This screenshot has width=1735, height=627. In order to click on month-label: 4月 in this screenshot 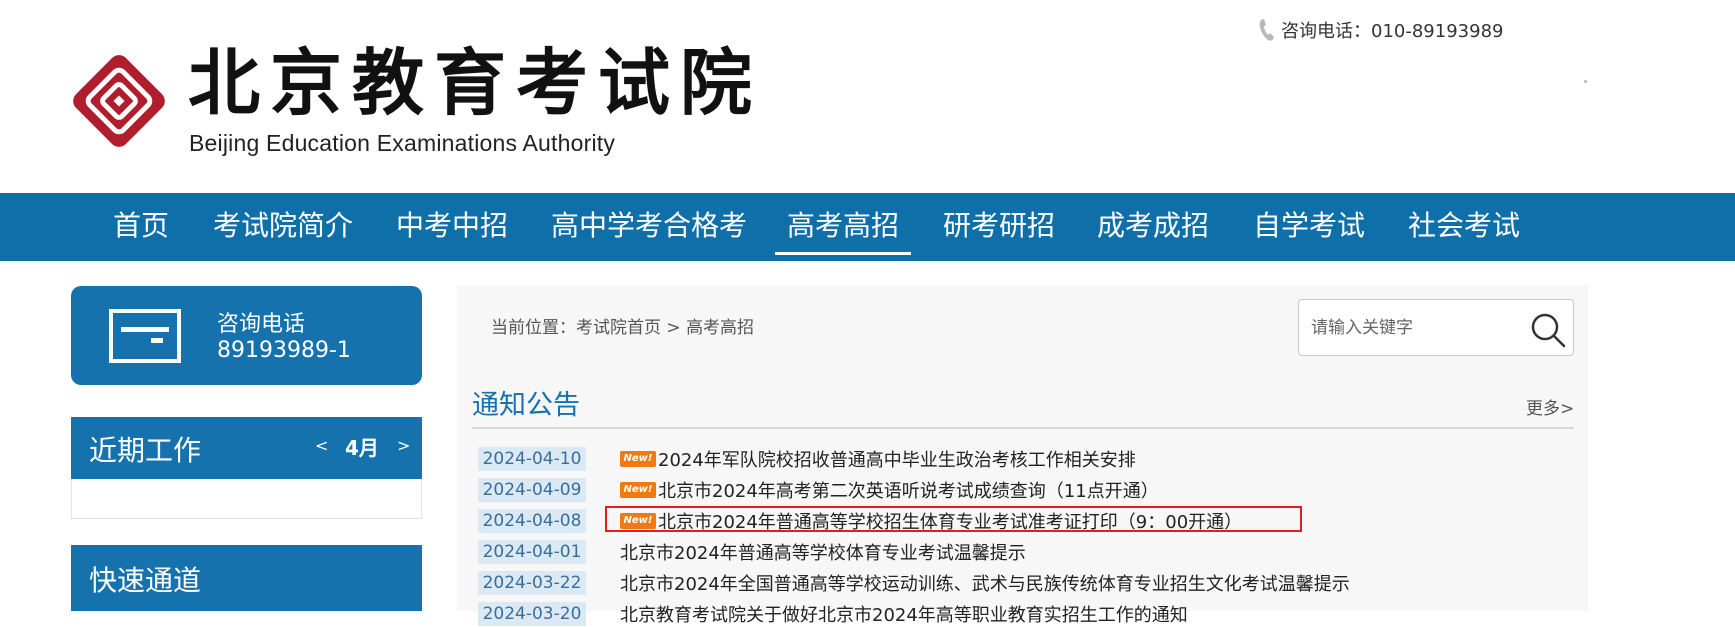, I will do `click(362, 448)`.